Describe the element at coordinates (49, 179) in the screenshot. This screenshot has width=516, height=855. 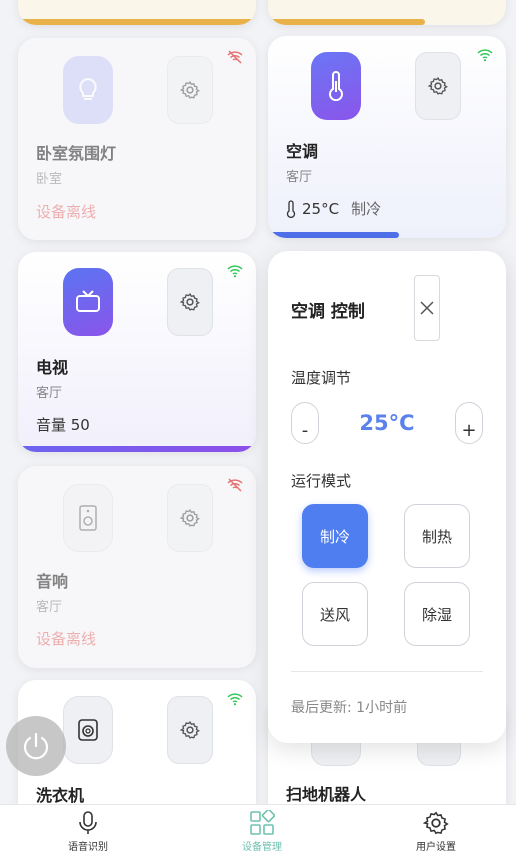
I see `device-room: 卧室` at that location.